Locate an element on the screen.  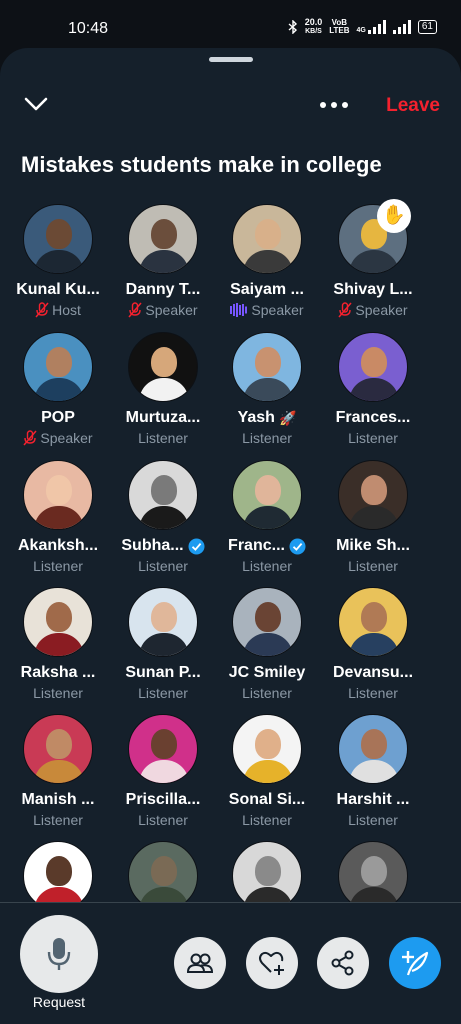
participant-card: Frances... Listener is located at coordinates (373, 389).